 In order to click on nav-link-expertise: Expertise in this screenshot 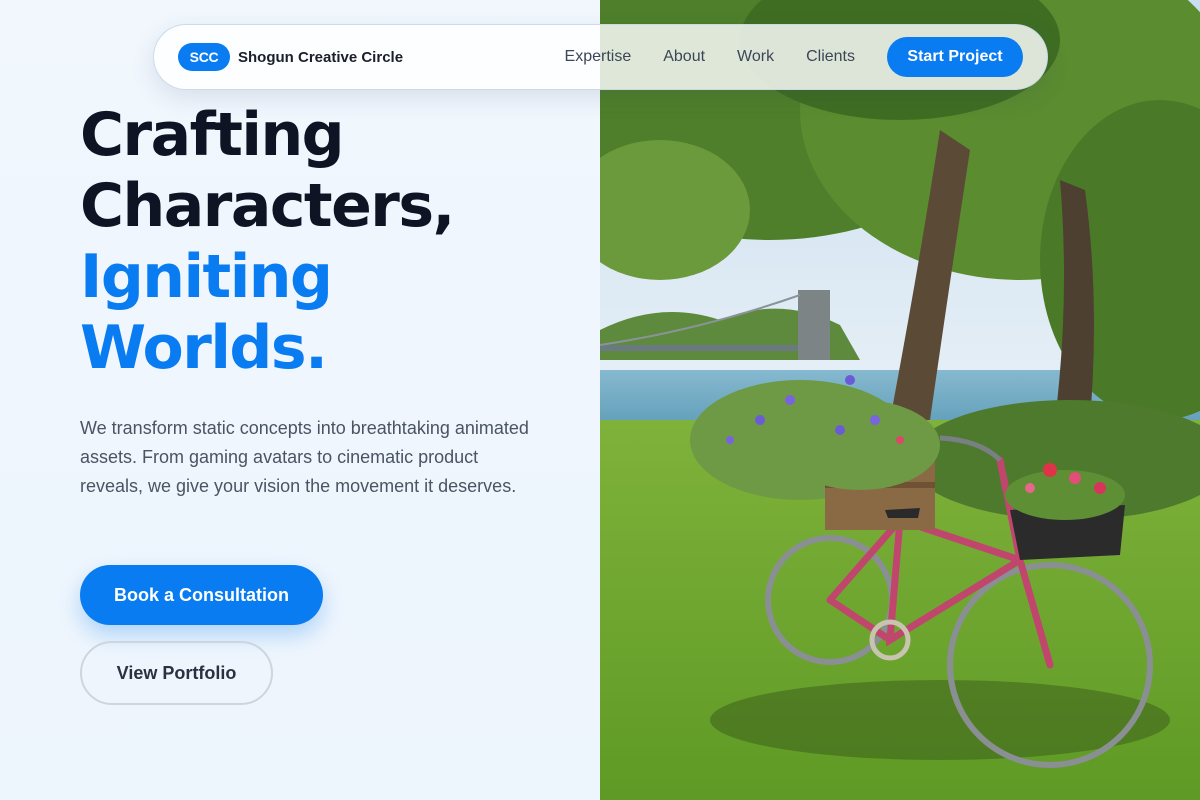, I will do `click(598, 57)`.